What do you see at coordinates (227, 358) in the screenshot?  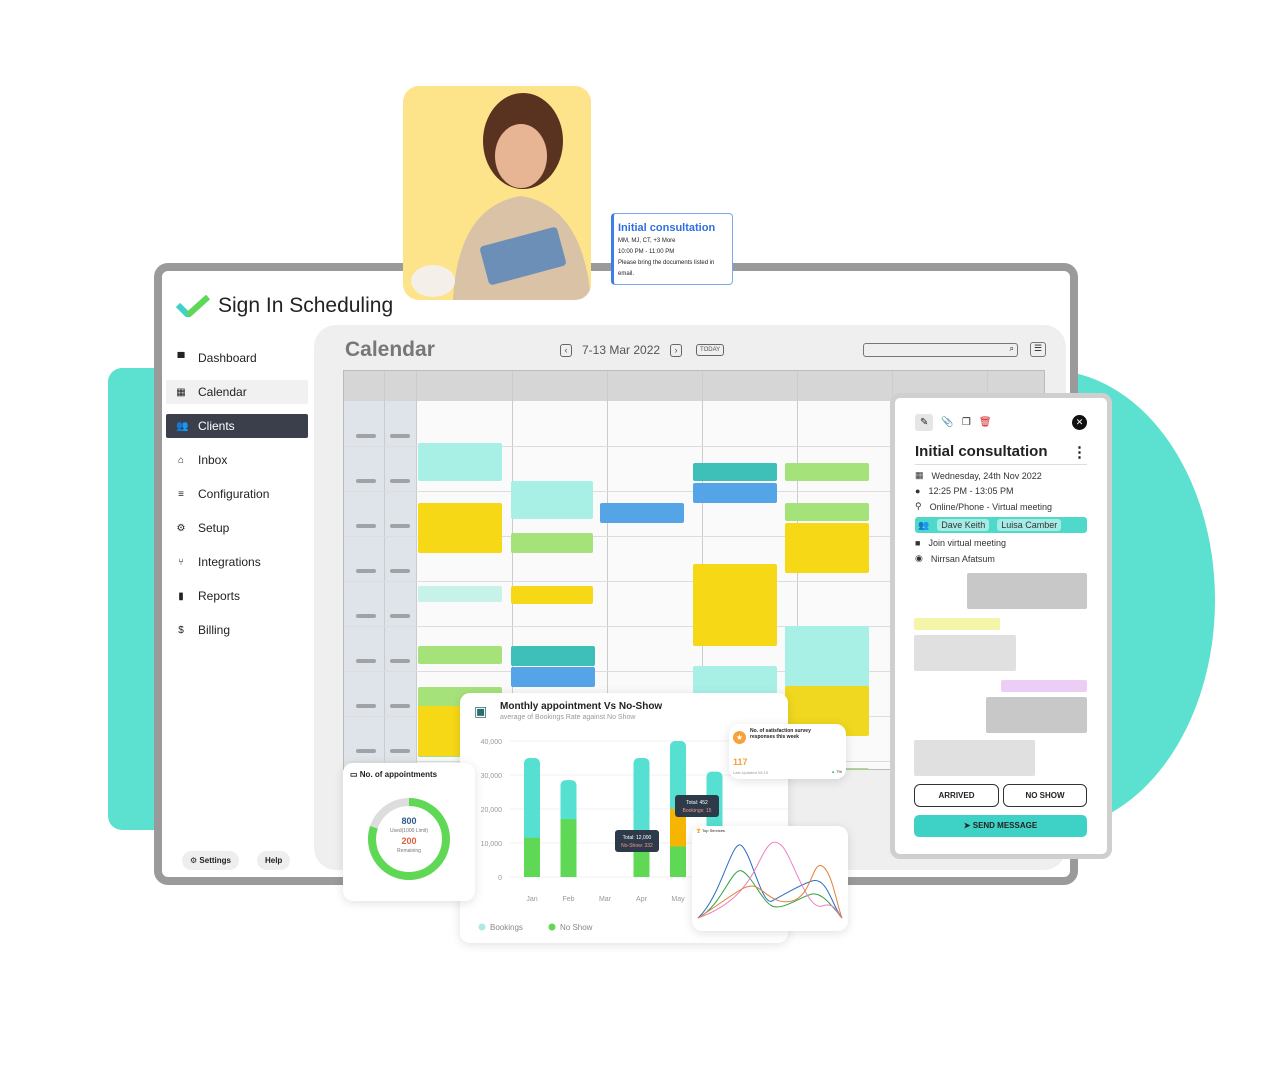 I see `sidebar-item-label: Dashboard` at bounding box center [227, 358].